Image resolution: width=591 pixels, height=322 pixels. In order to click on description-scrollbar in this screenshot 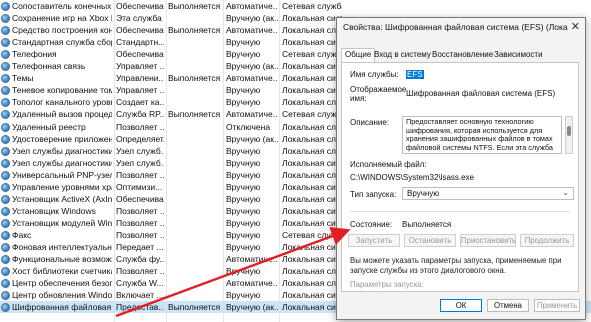, I will do `click(569, 135)`.